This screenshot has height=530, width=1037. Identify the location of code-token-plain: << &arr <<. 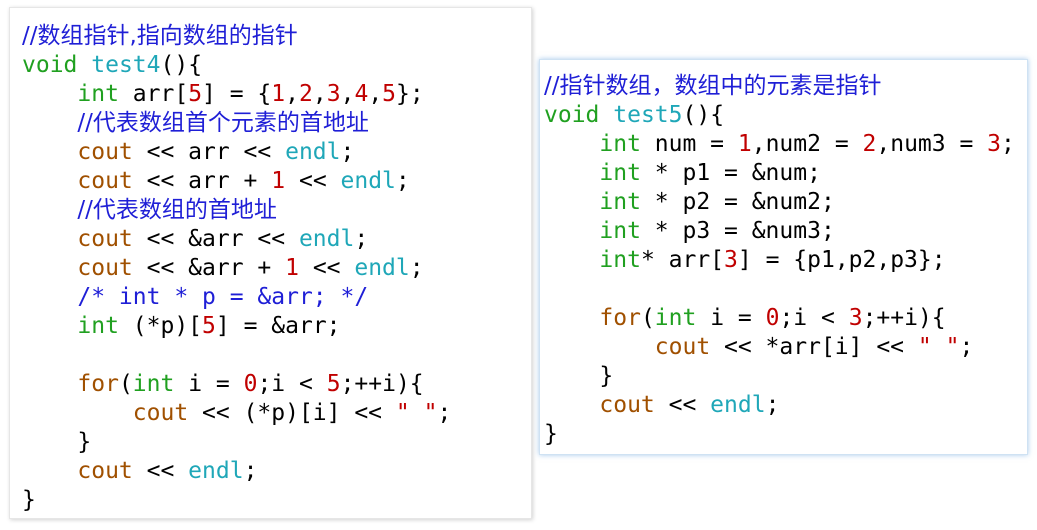
(215, 239).